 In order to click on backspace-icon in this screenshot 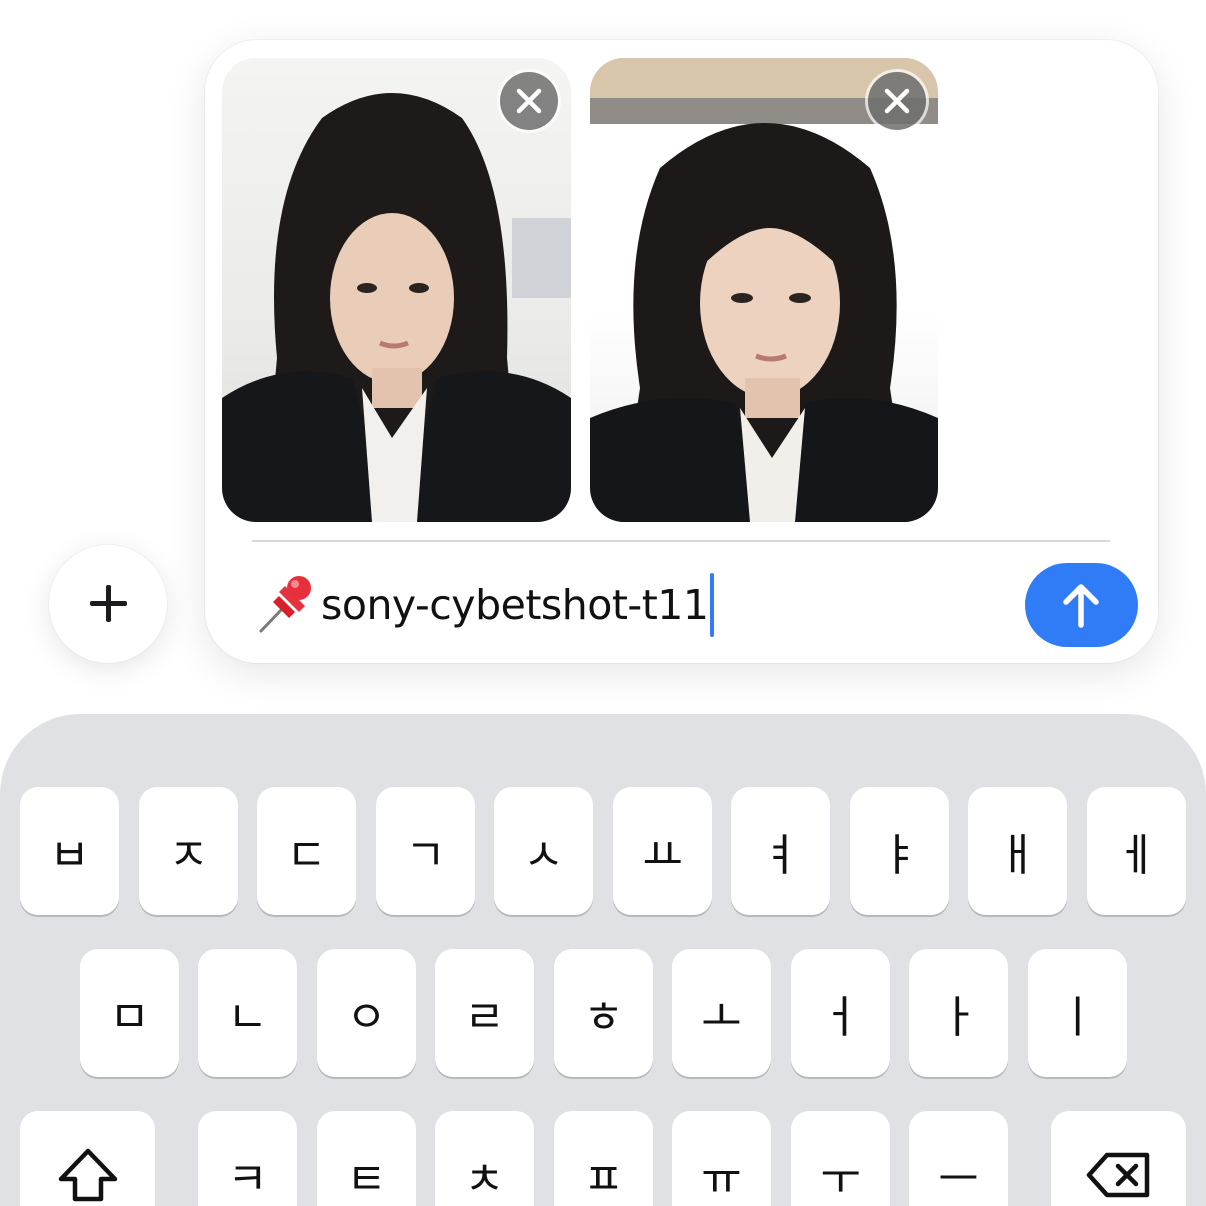, I will do `click(1117, 1175)`.